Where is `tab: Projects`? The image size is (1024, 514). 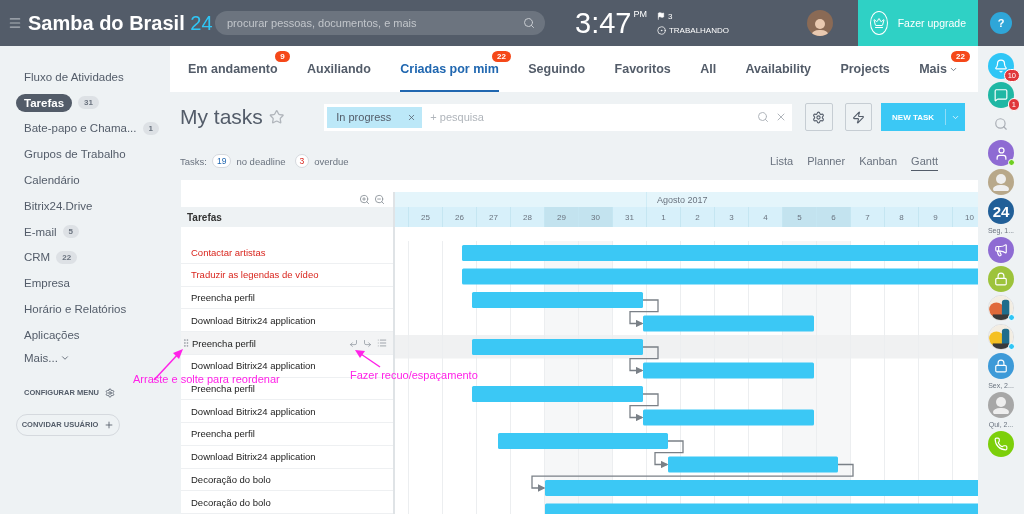 tab: Projects is located at coordinates (865, 69).